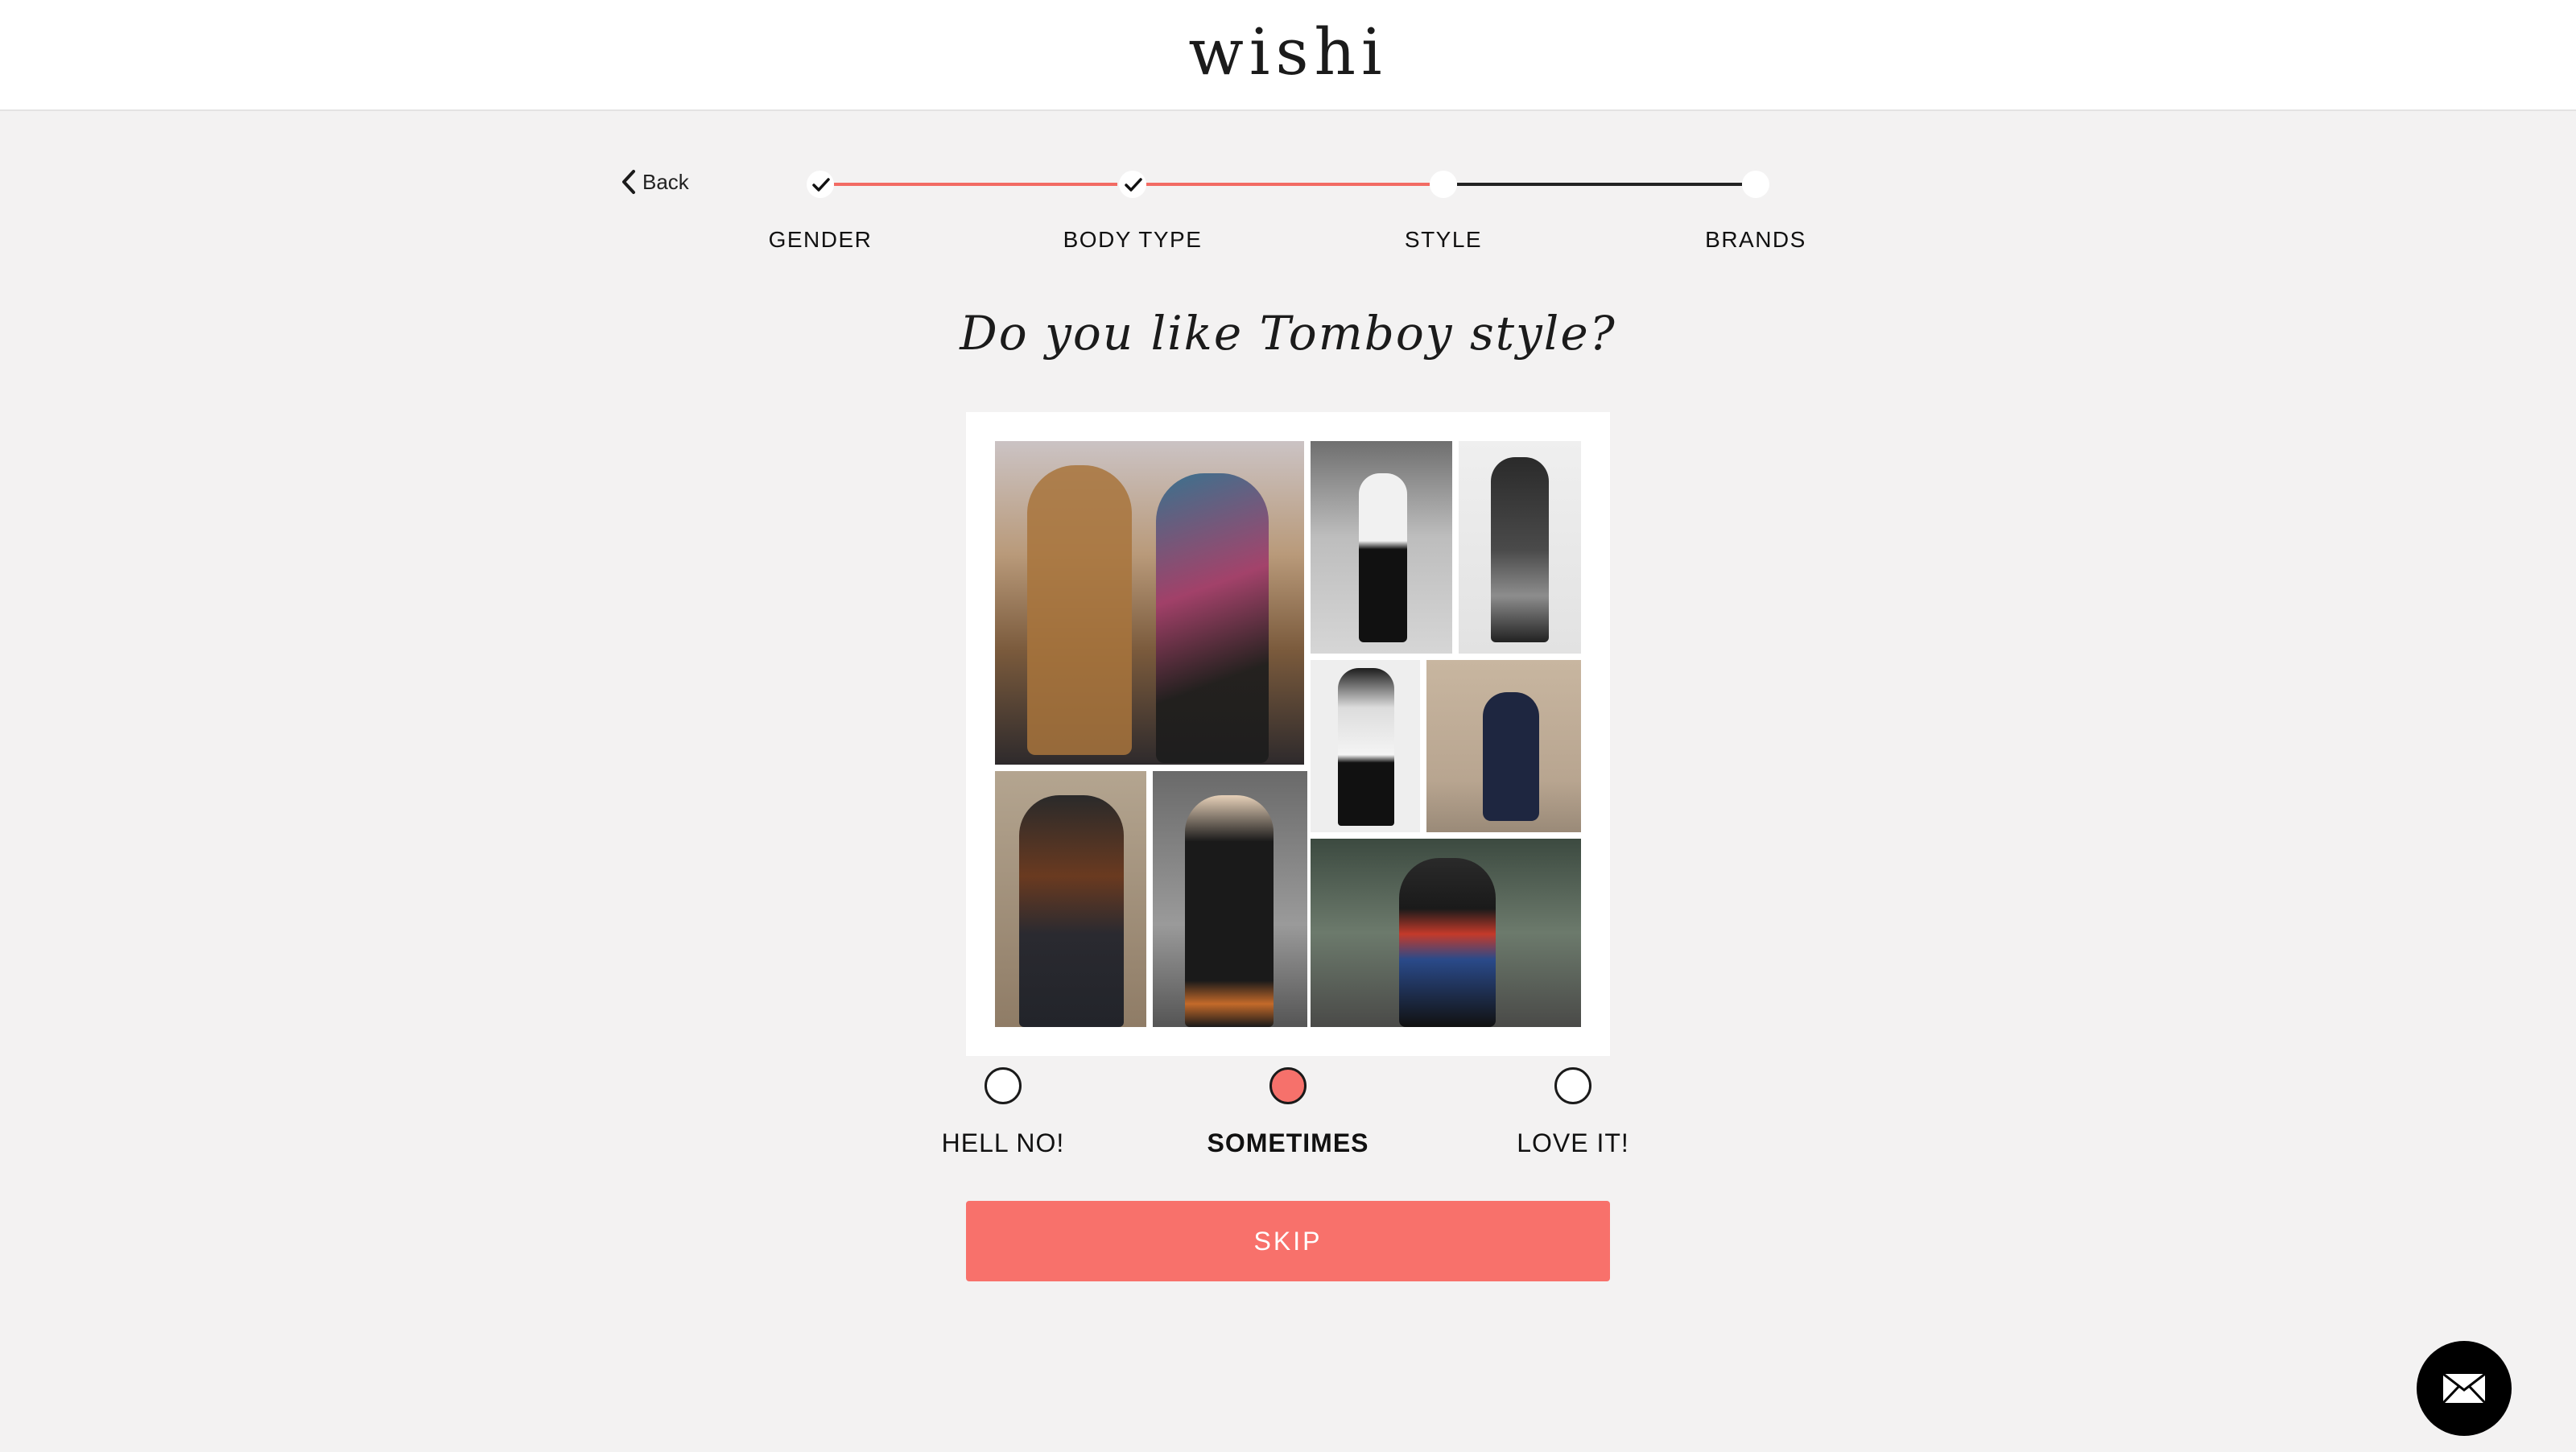 This screenshot has width=2576, height=1452. Describe the element at coordinates (820, 240) in the screenshot. I see `step-label-gender: GENDER` at that location.